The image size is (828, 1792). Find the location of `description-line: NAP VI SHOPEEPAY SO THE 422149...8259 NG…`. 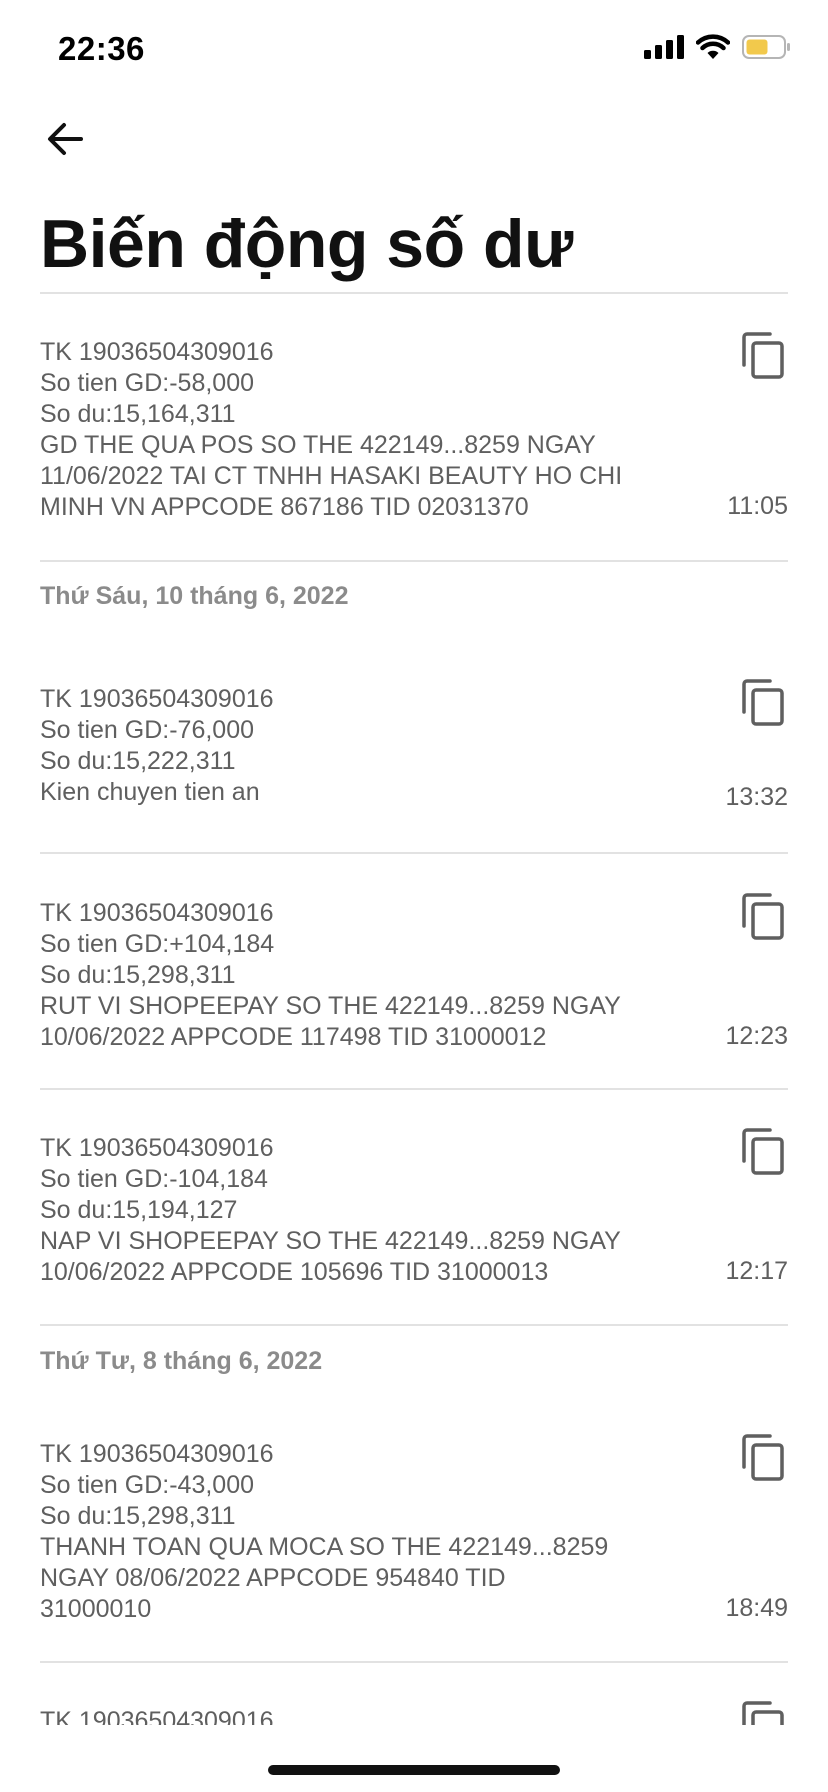

description-line: NAP VI SHOPEEPAY SO THE 422149...8259 NG… is located at coordinates (330, 1241).